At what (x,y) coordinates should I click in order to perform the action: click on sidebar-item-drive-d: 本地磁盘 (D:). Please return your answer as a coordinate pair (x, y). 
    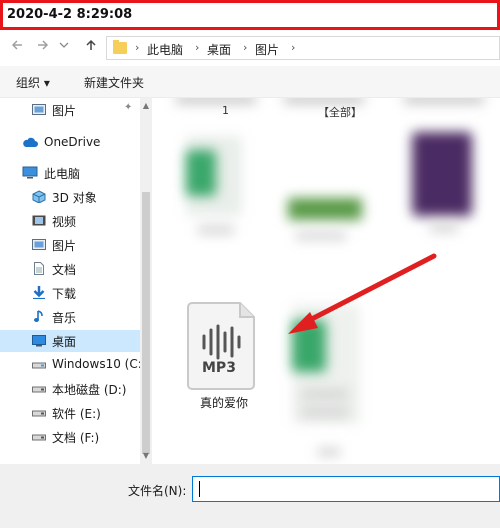
    Looking at the image, I should click on (70, 389).